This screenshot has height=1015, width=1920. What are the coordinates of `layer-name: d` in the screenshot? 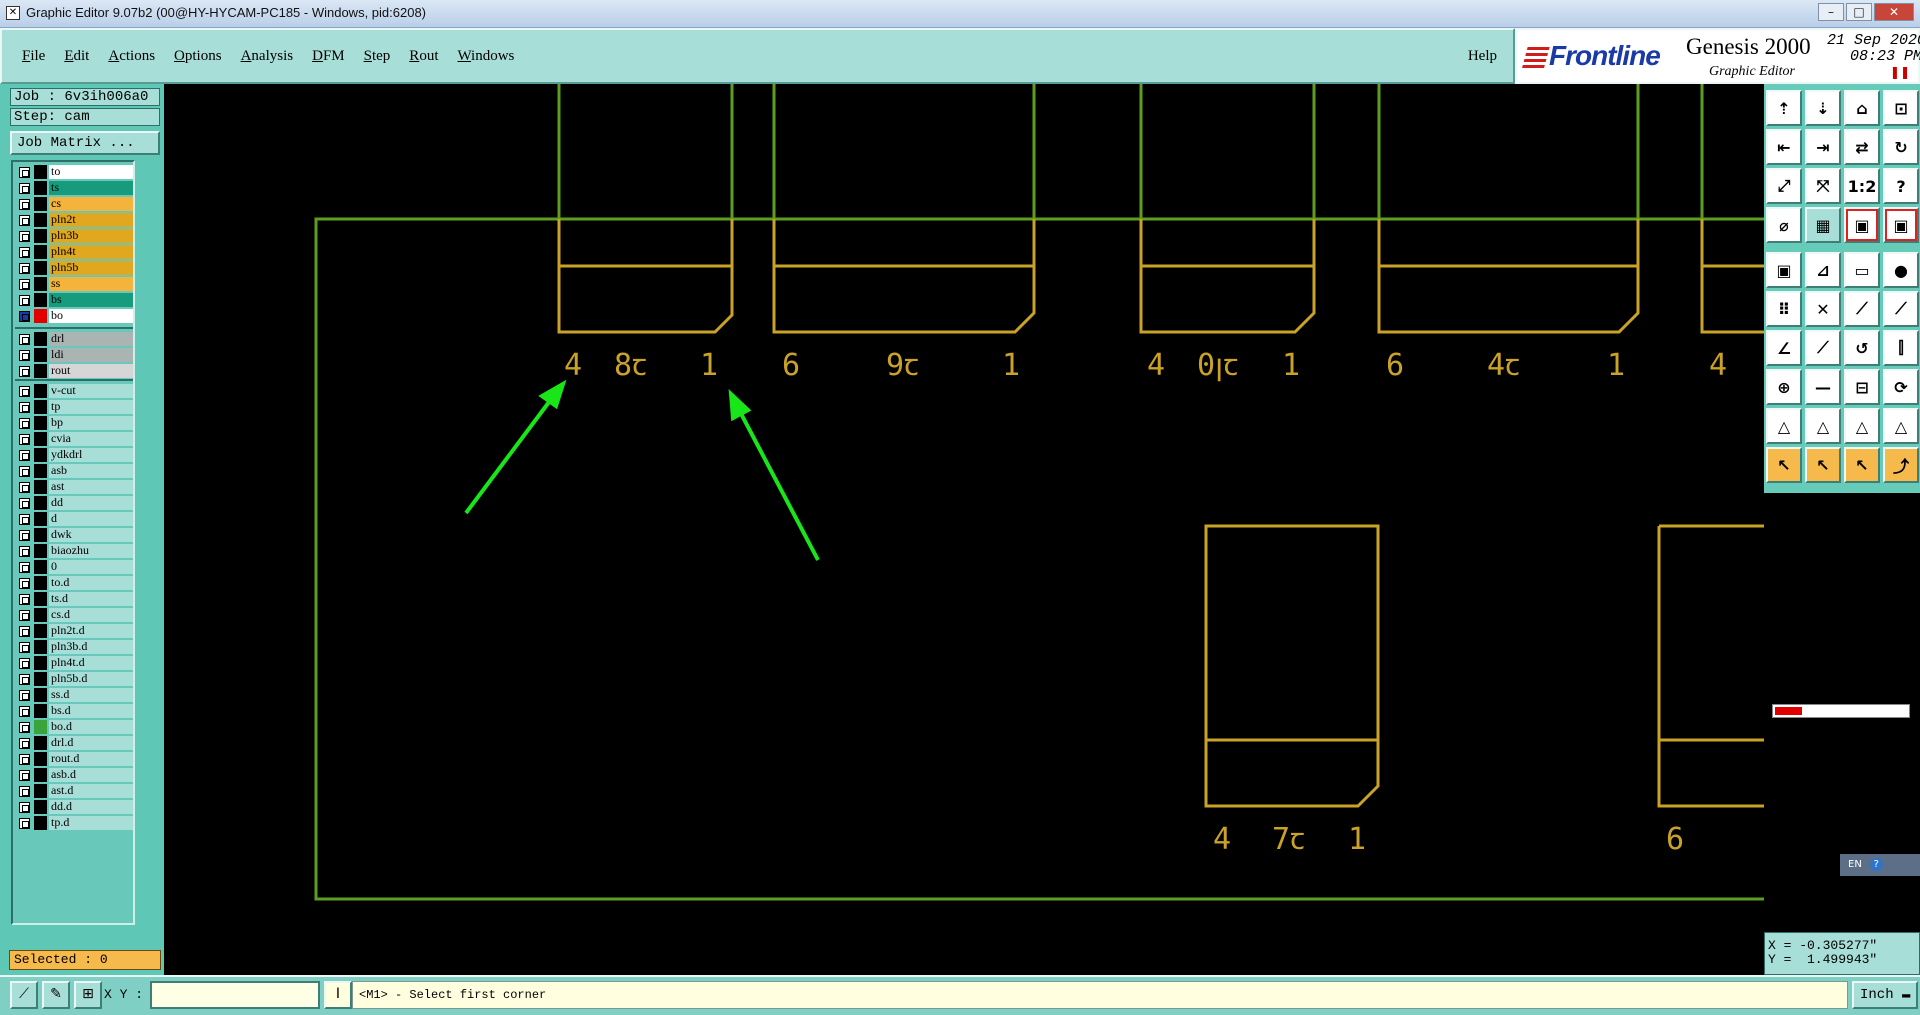 It's located at (91, 519).